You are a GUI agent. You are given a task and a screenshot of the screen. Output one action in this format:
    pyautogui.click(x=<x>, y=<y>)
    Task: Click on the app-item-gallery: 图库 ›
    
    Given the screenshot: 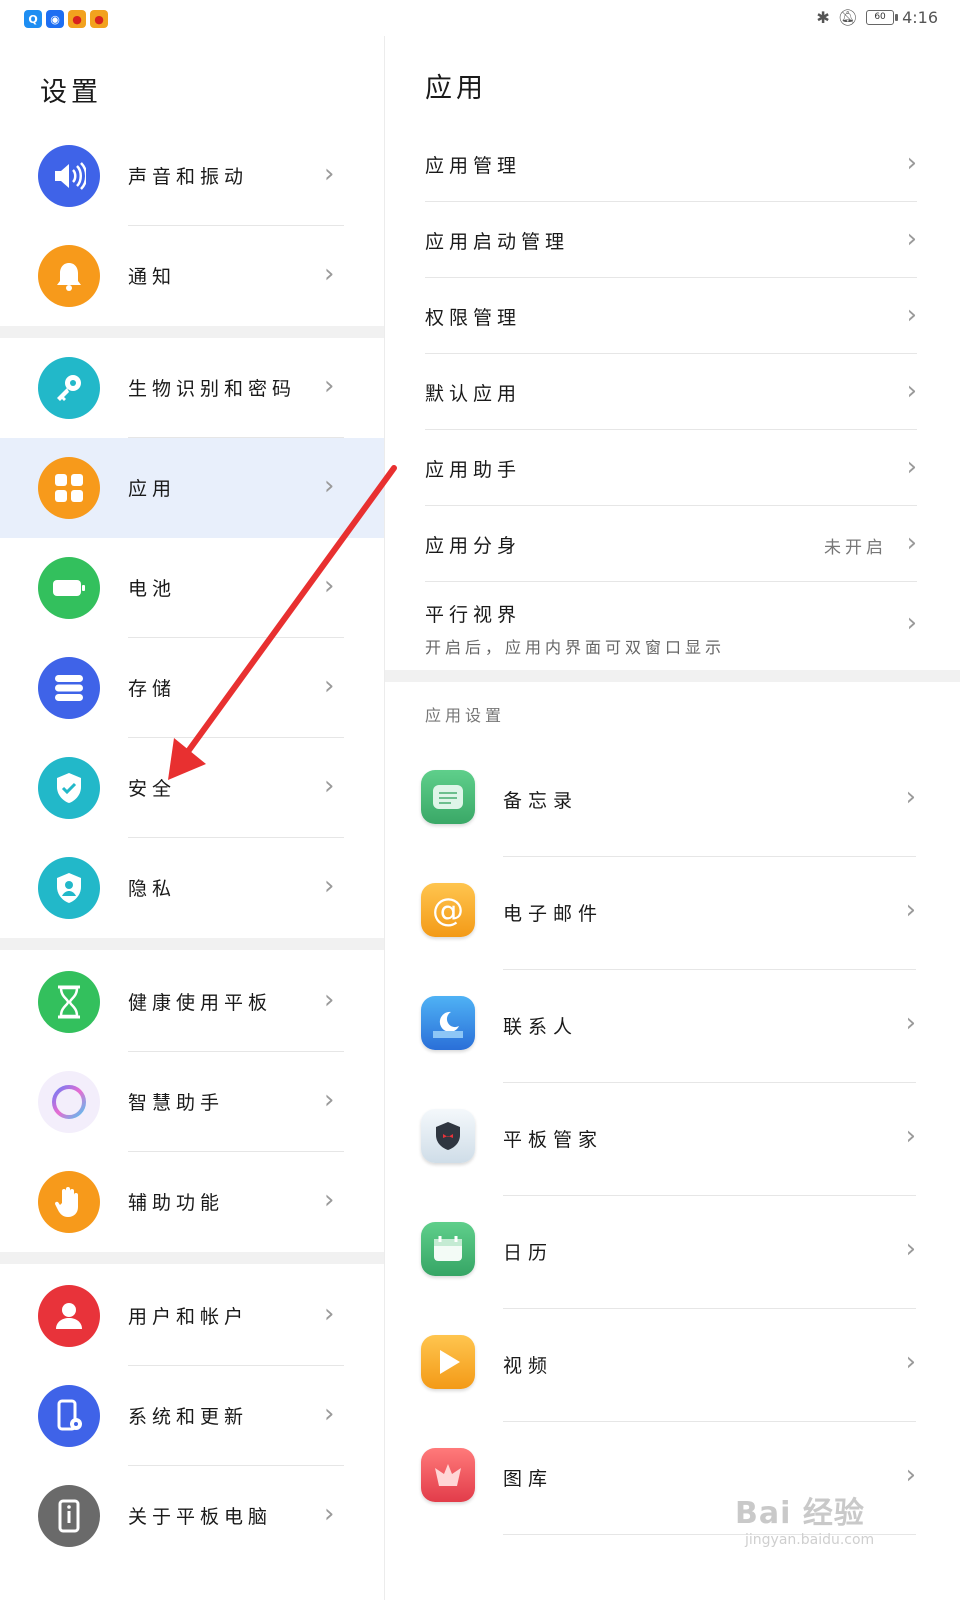 What is the action you would take?
    pyautogui.click(x=672, y=1478)
    